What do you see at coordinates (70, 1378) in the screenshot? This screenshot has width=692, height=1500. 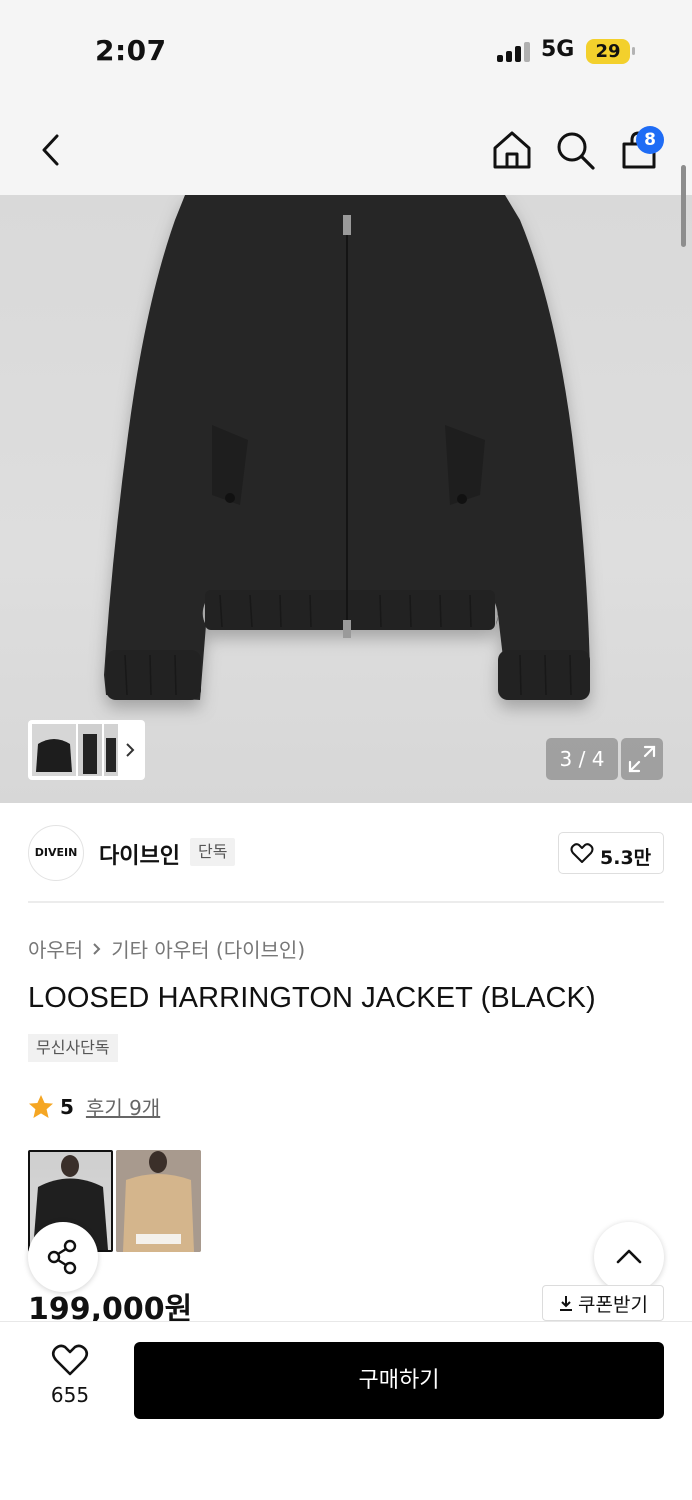 I see `wishlist-button: 655` at bounding box center [70, 1378].